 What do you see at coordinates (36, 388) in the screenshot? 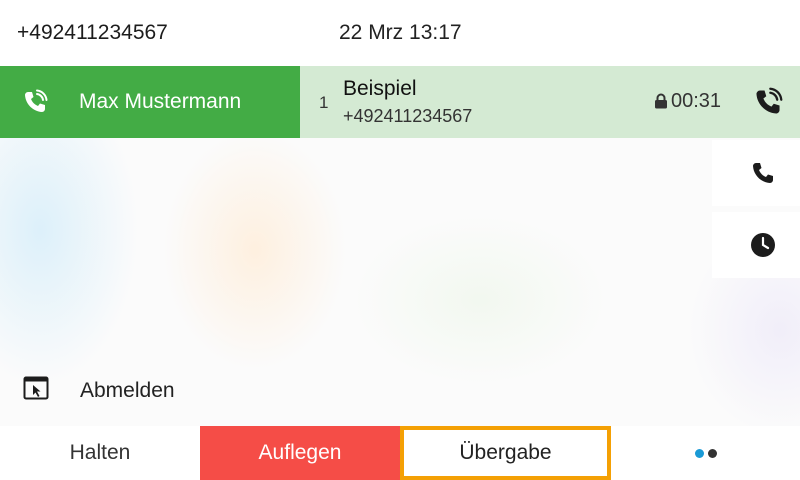
I see `logout-icon` at bounding box center [36, 388].